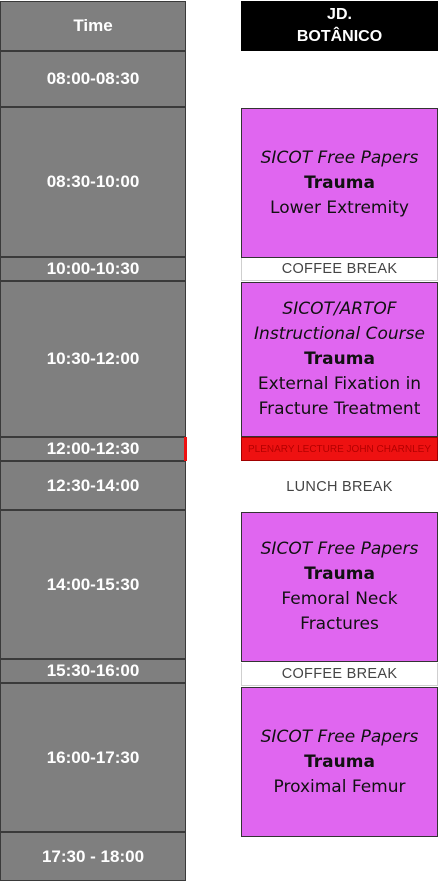  I want to click on session-topic: Fracture Treatment, so click(339, 409).